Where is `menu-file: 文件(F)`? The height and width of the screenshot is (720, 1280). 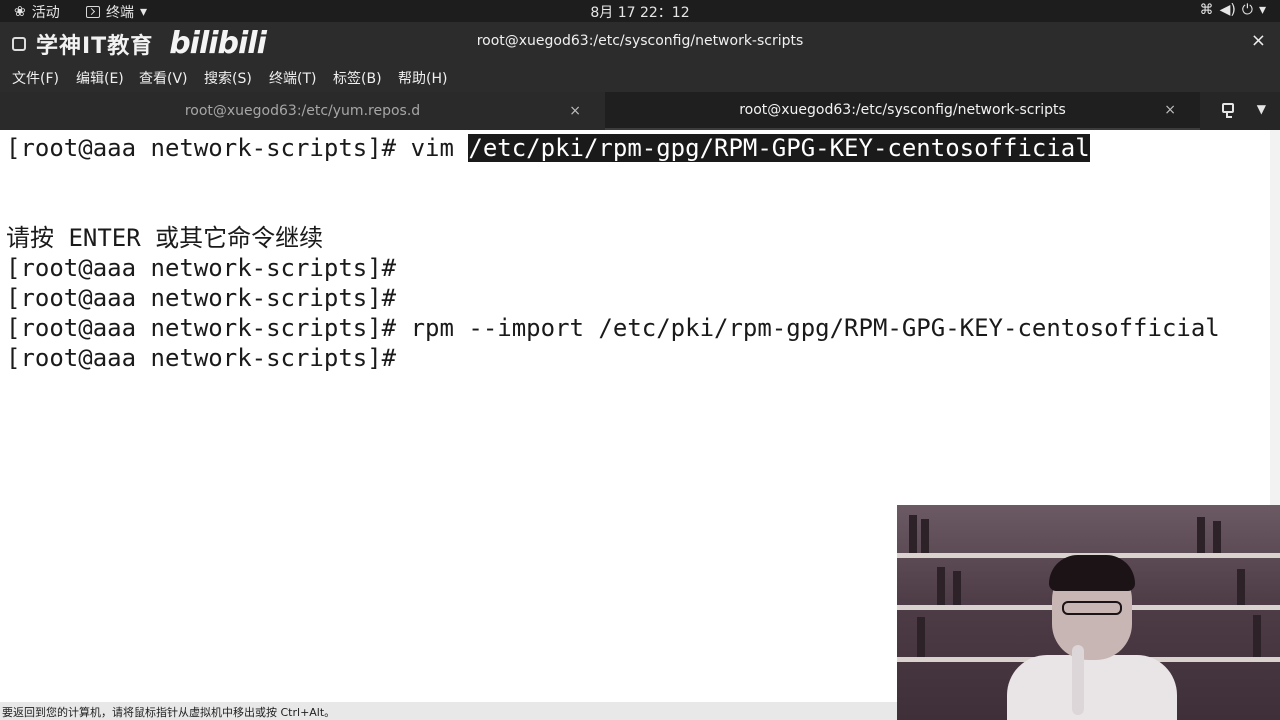
menu-file: 文件(F) is located at coordinates (35, 78).